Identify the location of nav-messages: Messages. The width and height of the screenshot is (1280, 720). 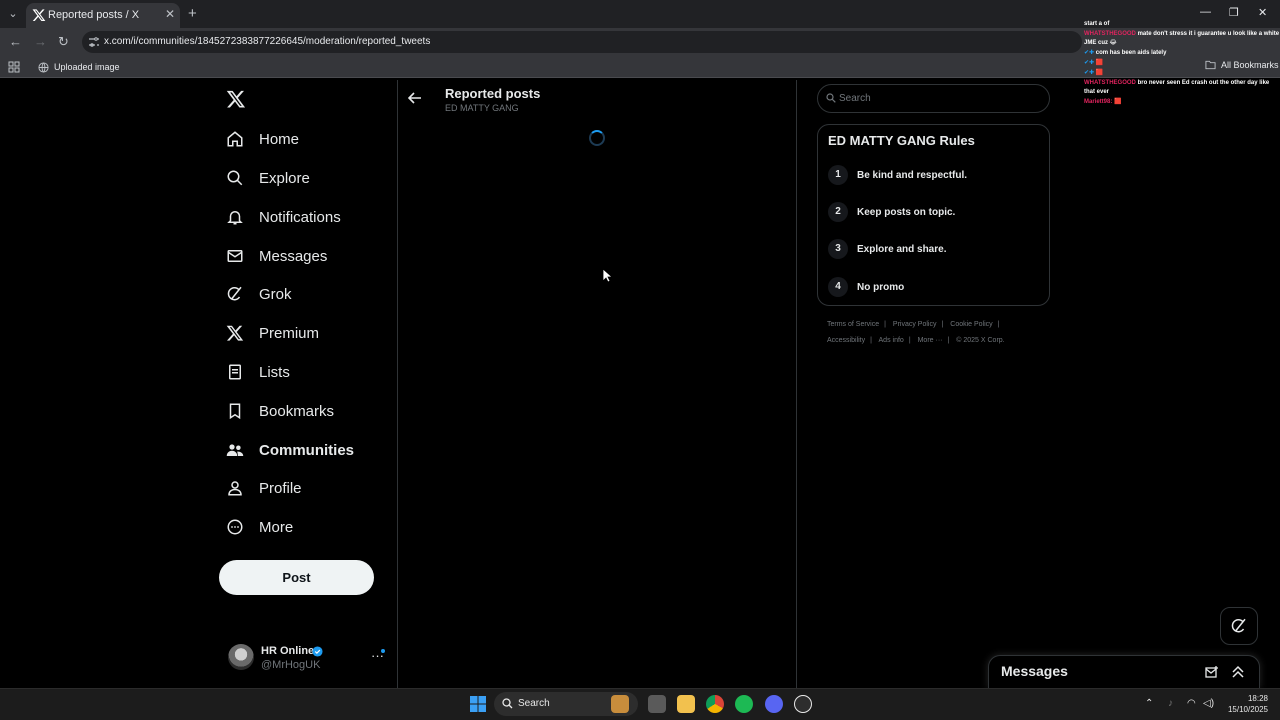
(276, 256).